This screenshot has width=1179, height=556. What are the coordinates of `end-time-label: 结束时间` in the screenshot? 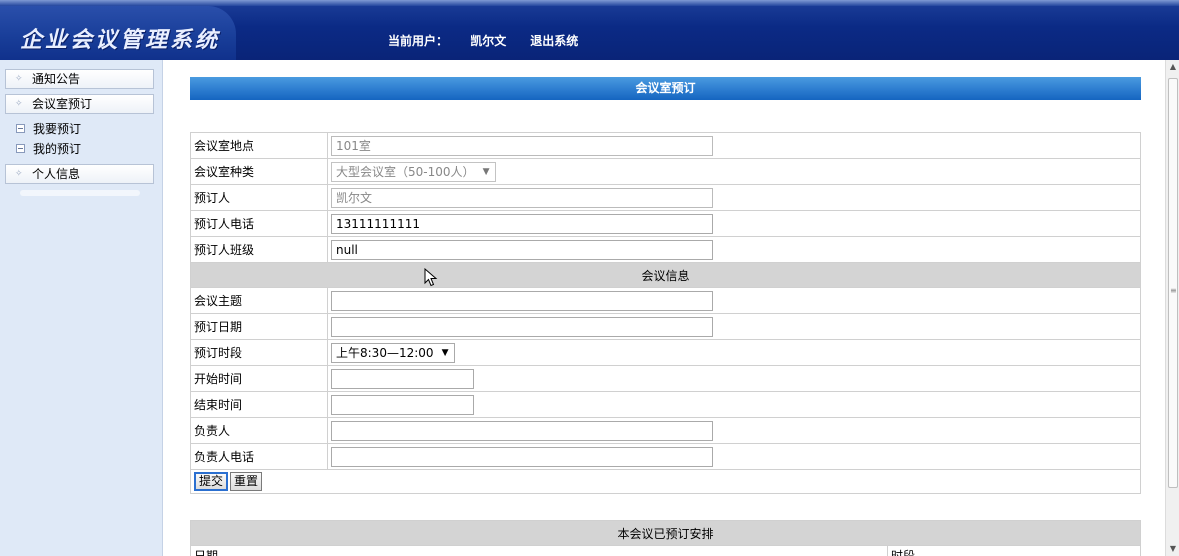 It's located at (259, 404).